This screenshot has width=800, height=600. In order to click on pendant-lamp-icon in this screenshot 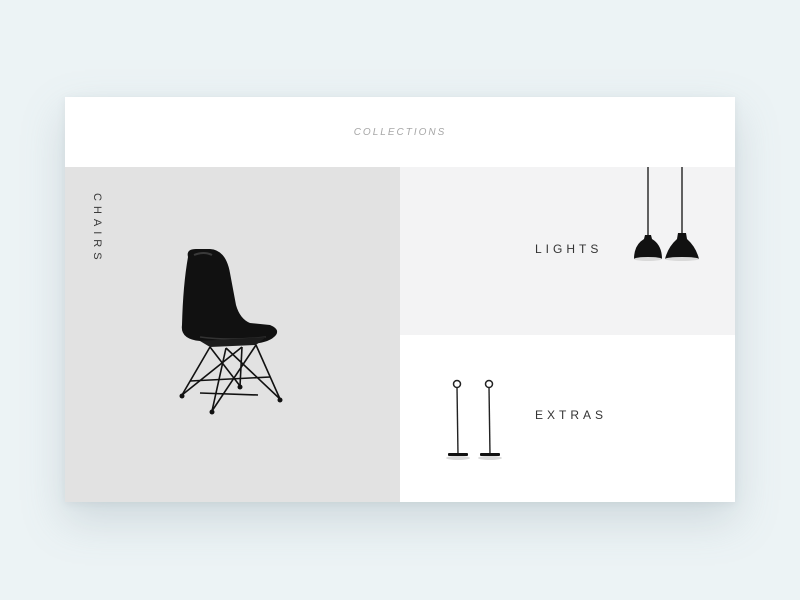, I will do `click(666, 214)`.